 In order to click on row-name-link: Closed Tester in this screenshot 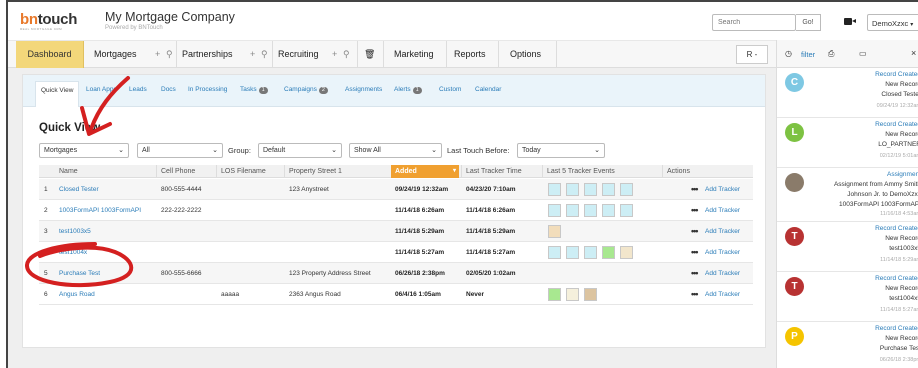, I will do `click(79, 189)`.